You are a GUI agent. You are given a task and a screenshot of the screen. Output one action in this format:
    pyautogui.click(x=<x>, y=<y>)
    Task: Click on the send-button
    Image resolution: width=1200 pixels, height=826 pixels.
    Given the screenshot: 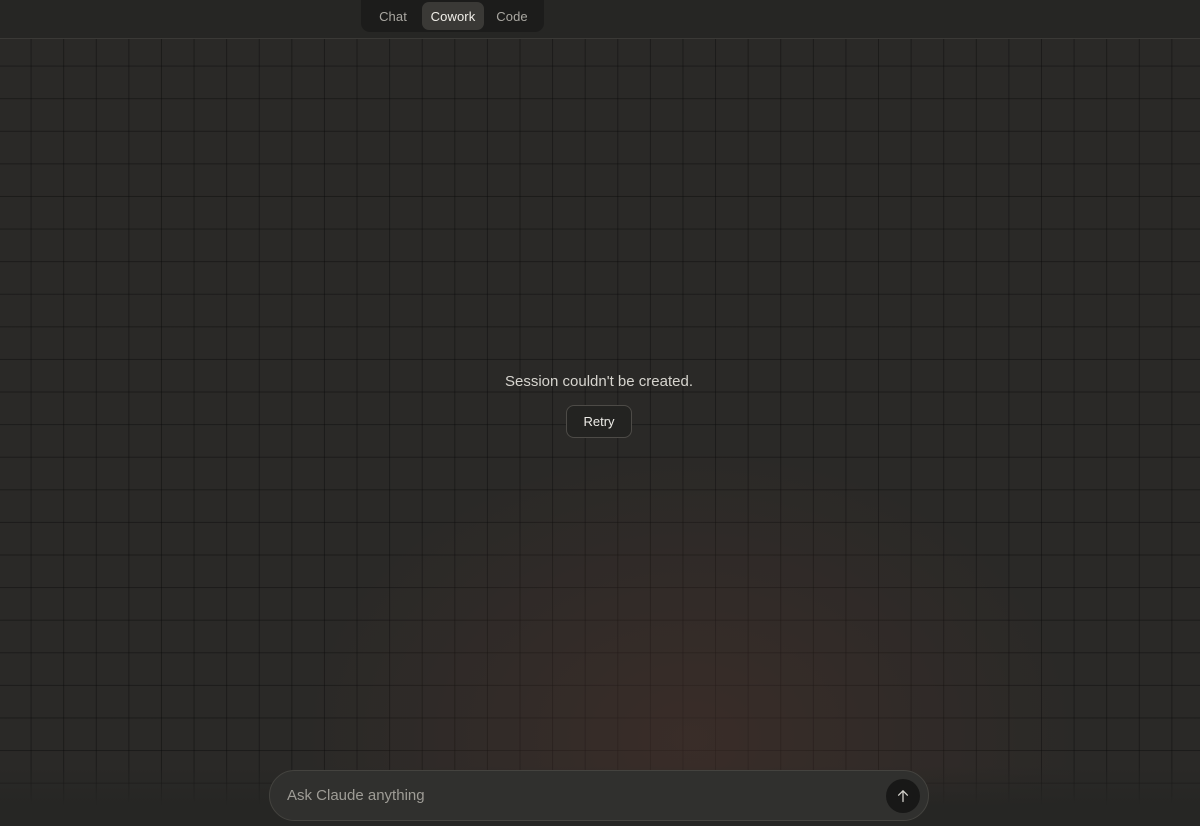 What is the action you would take?
    pyautogui.click(x=903, y=795)
    